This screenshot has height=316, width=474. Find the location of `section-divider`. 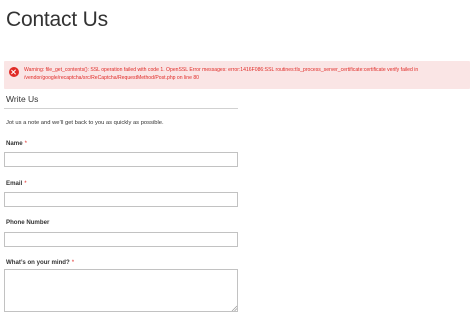

section-divider is located at coordinates (121, 108).